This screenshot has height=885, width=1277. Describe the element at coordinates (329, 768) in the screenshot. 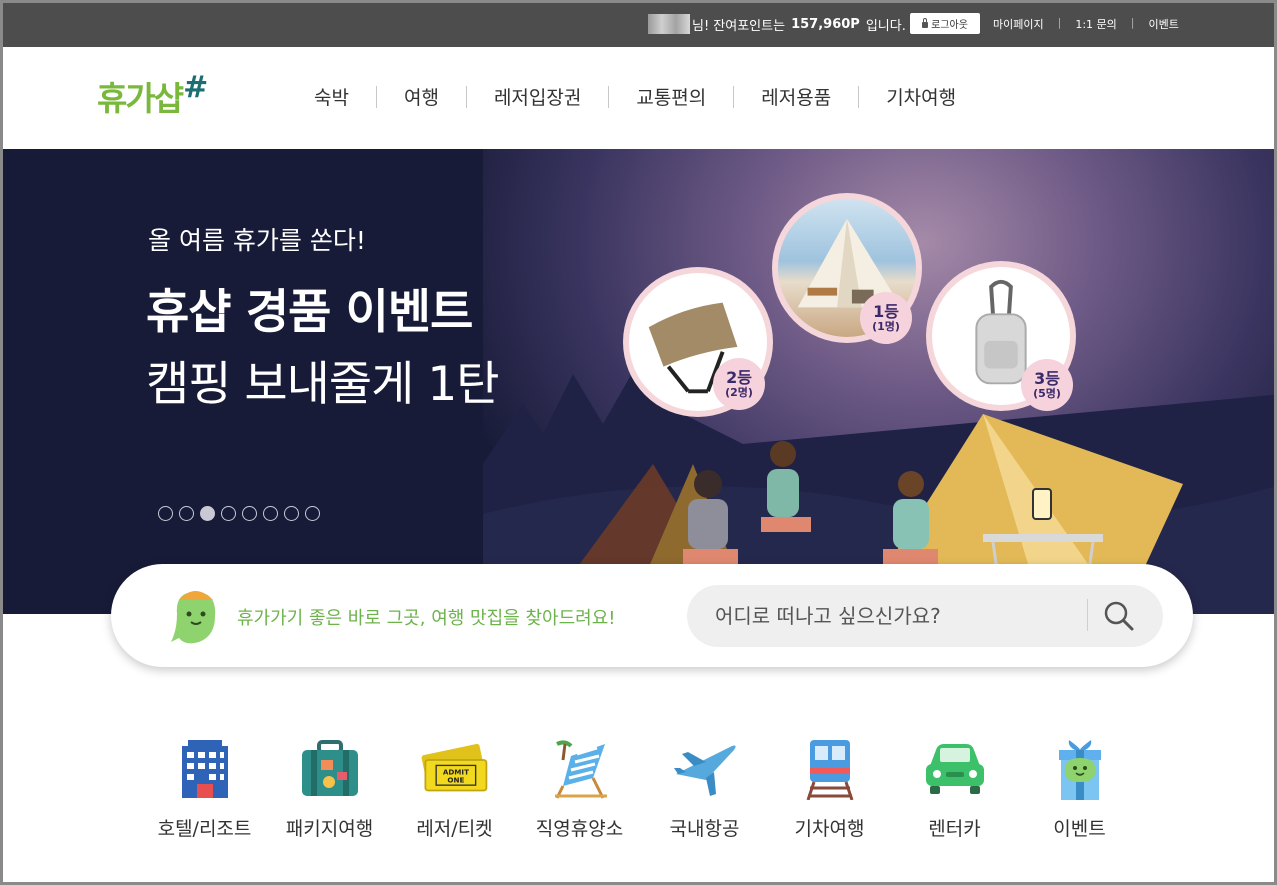

I see `suitcase-icon` at that location.